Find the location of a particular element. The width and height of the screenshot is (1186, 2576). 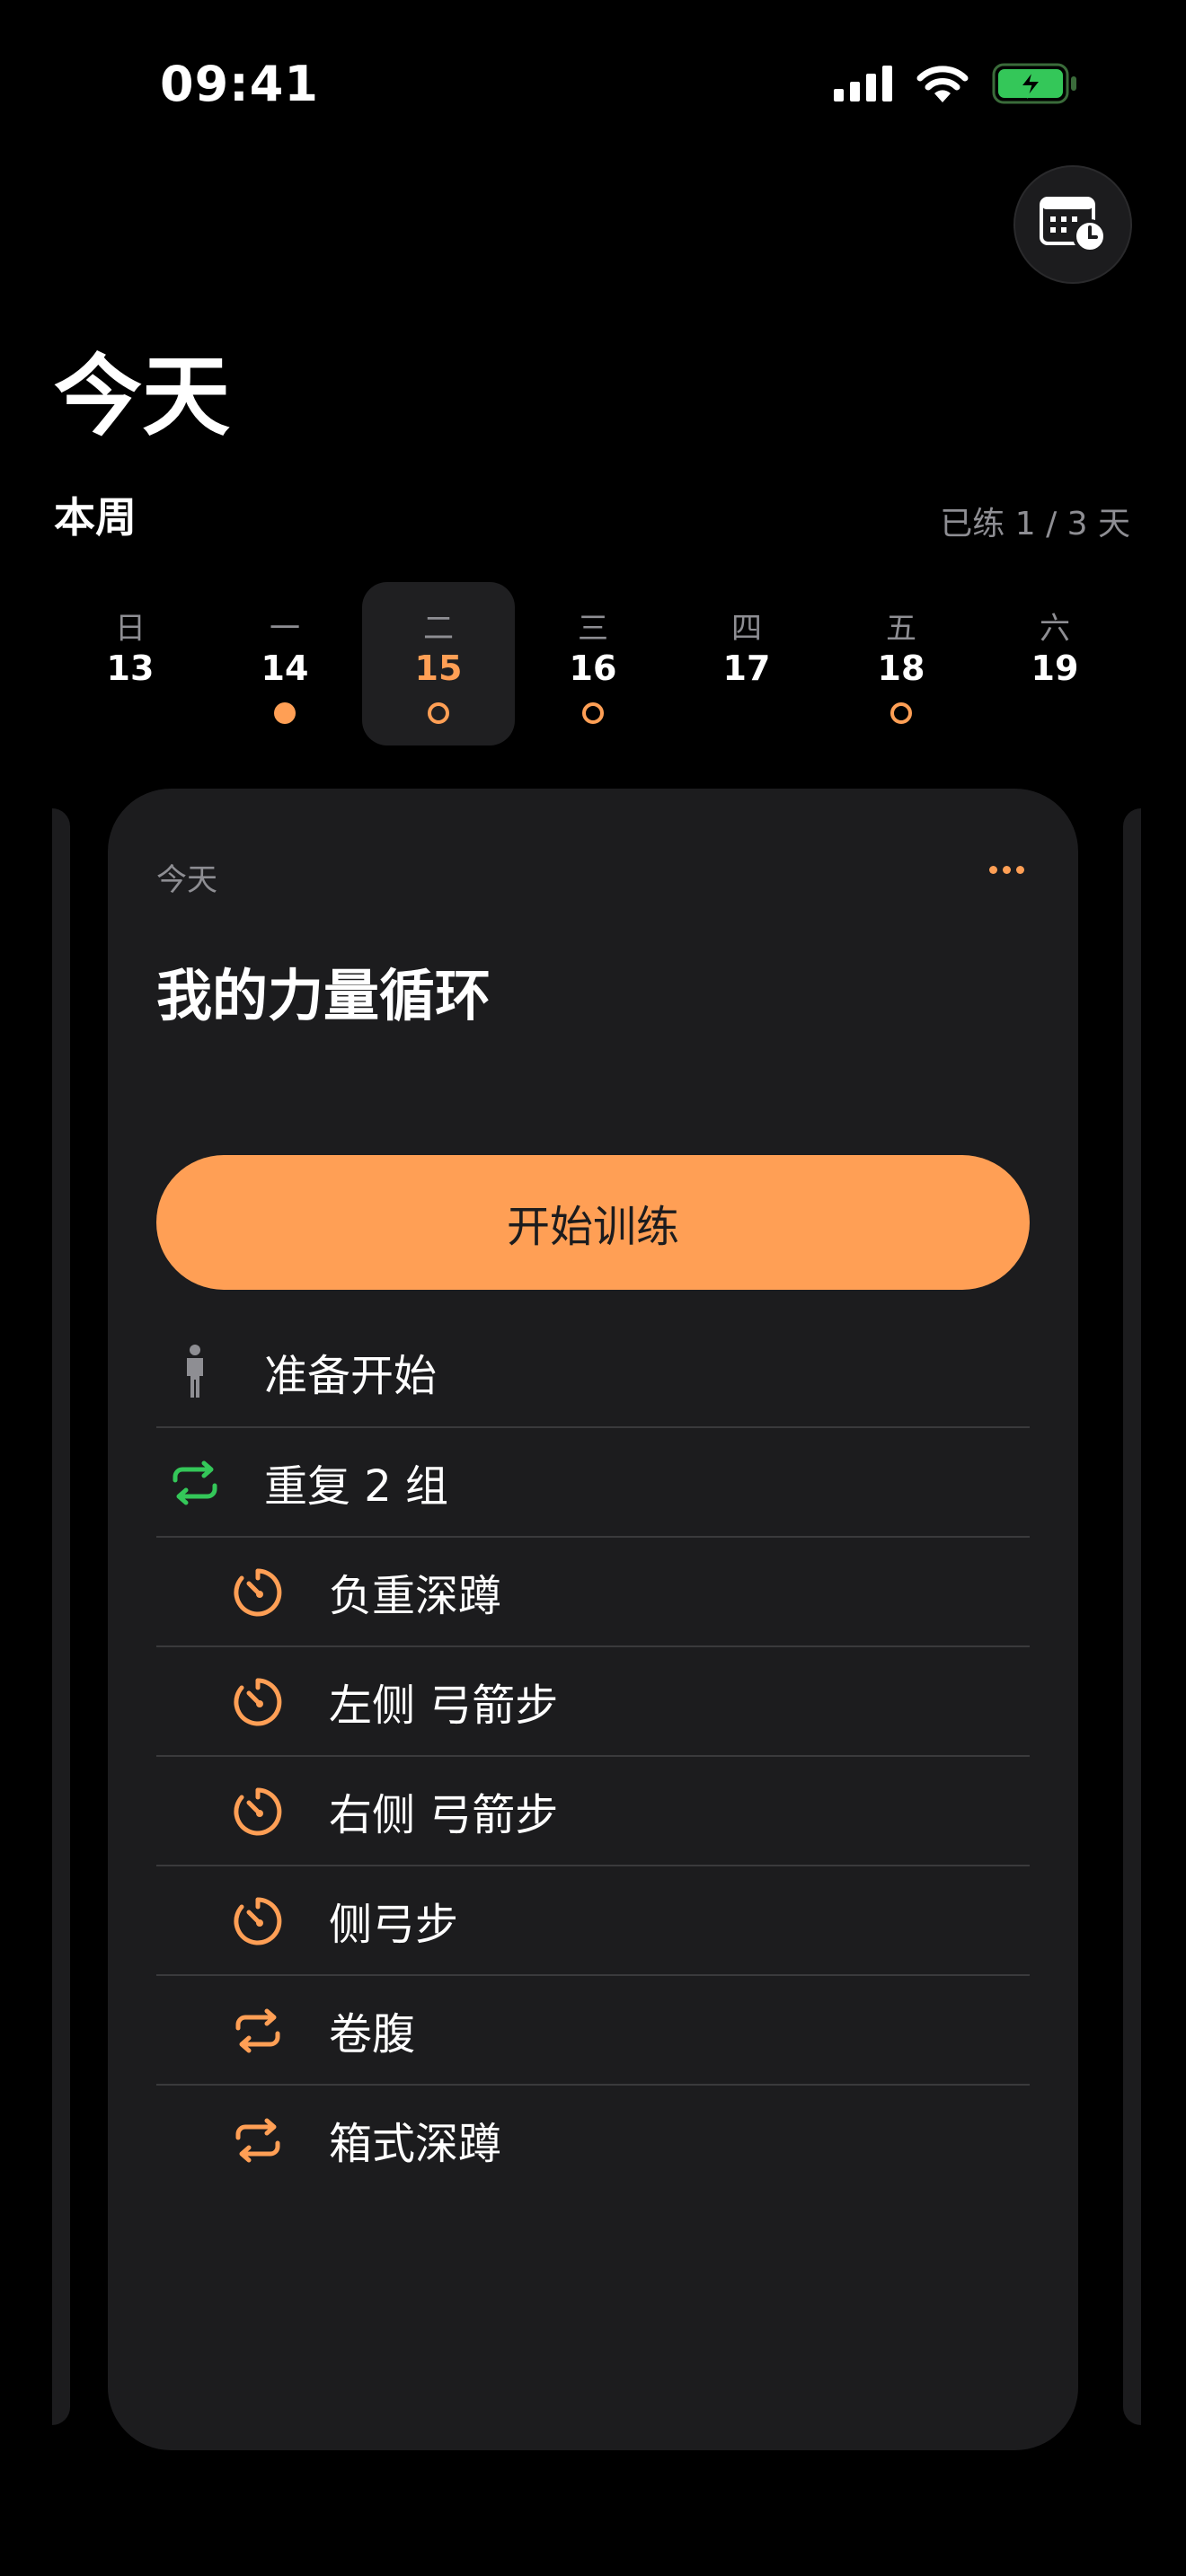

page-title: 今天 is located at coordinates (142, 397).